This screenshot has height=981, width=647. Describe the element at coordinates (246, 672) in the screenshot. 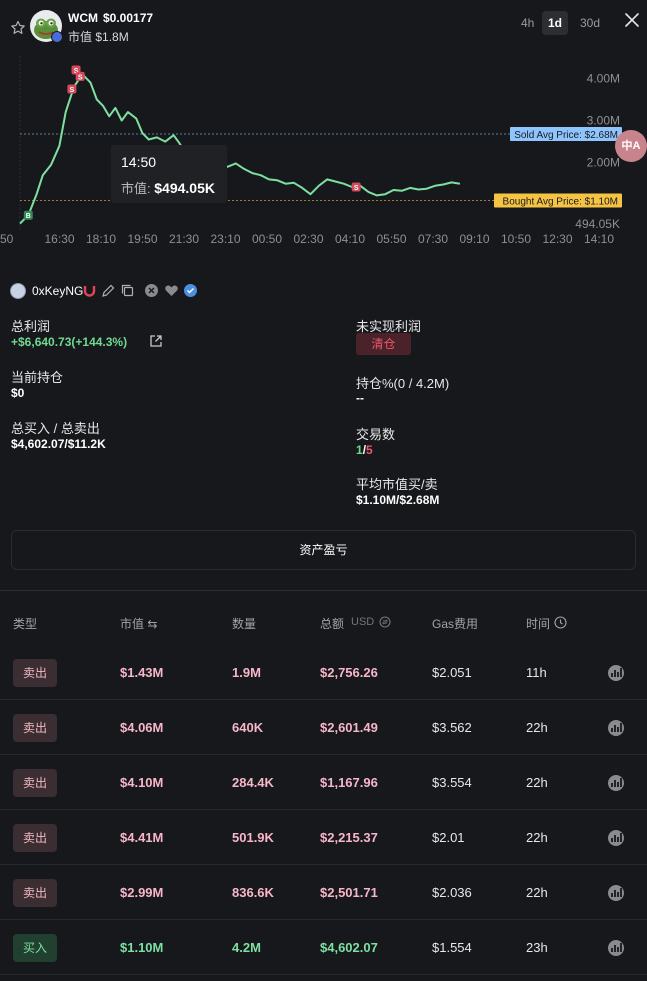

I see `trade-qty: 1.9M` at that location.